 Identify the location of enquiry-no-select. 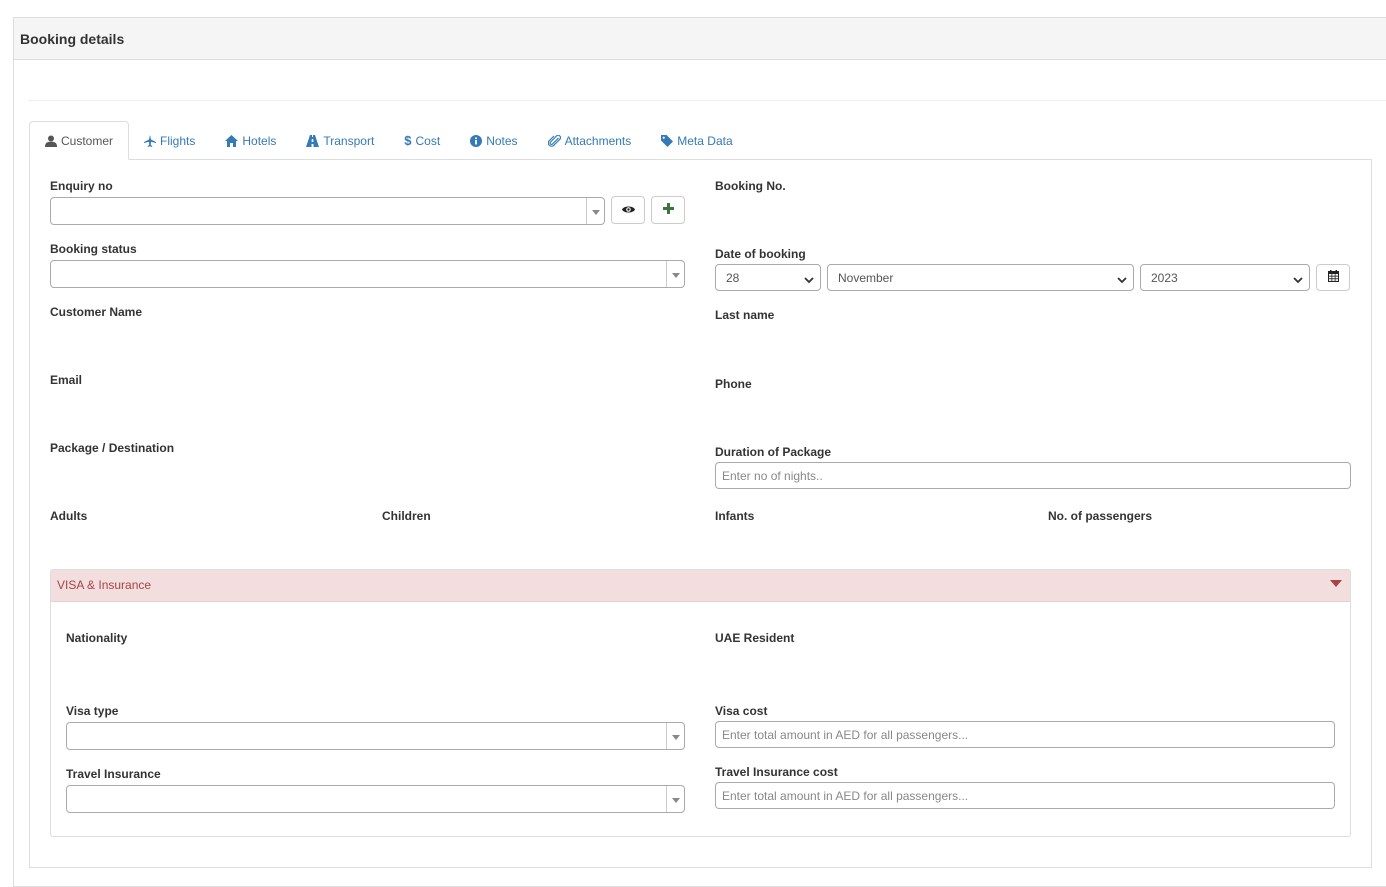
(327, 211).